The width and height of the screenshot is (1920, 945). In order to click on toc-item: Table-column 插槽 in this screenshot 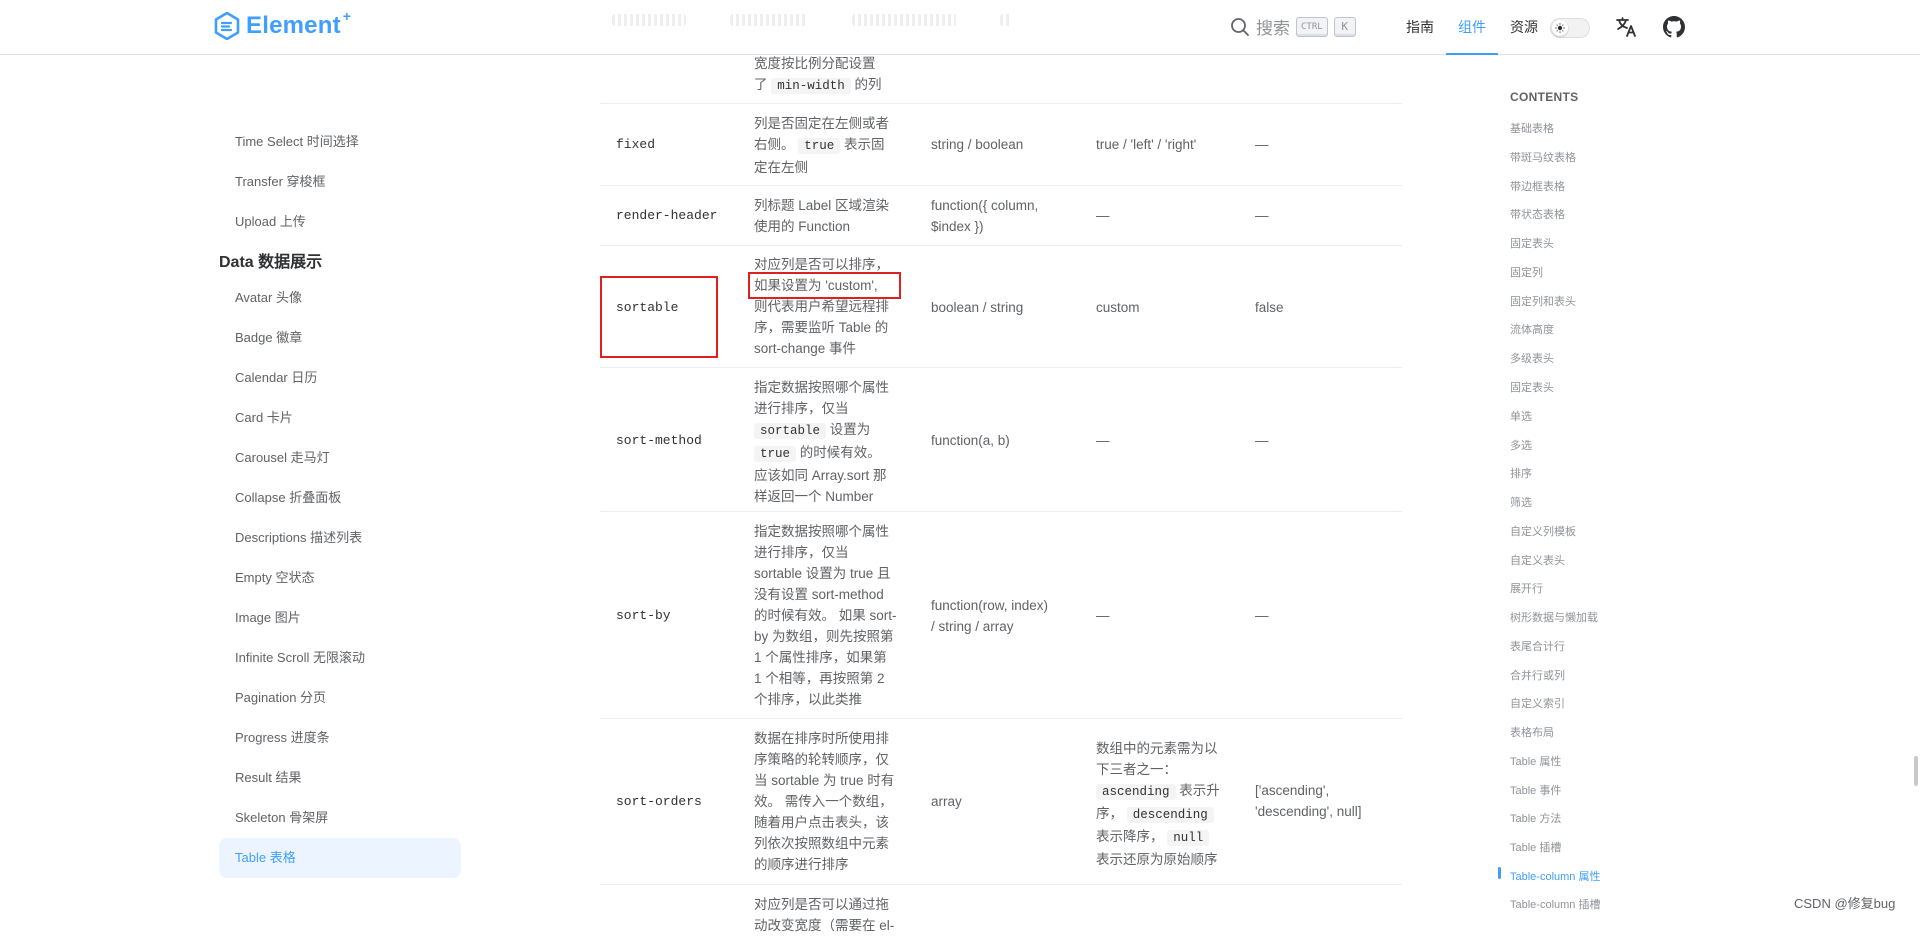, I will do `click(1555, 904)`.